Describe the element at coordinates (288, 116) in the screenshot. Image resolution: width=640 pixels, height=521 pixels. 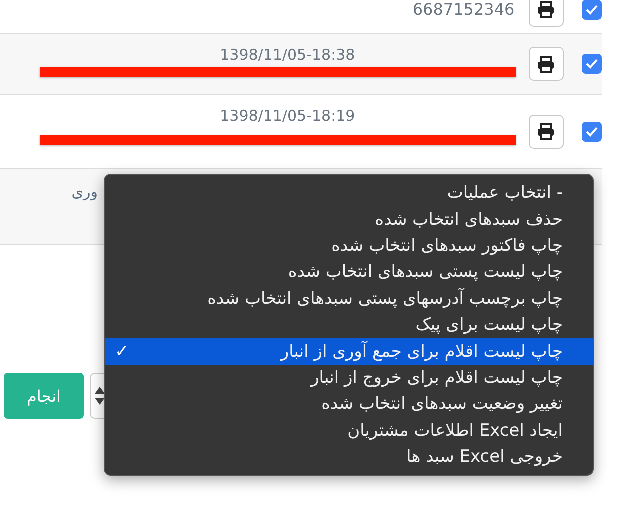
I see `order-date: 1398/11/05-18:19` at that location.